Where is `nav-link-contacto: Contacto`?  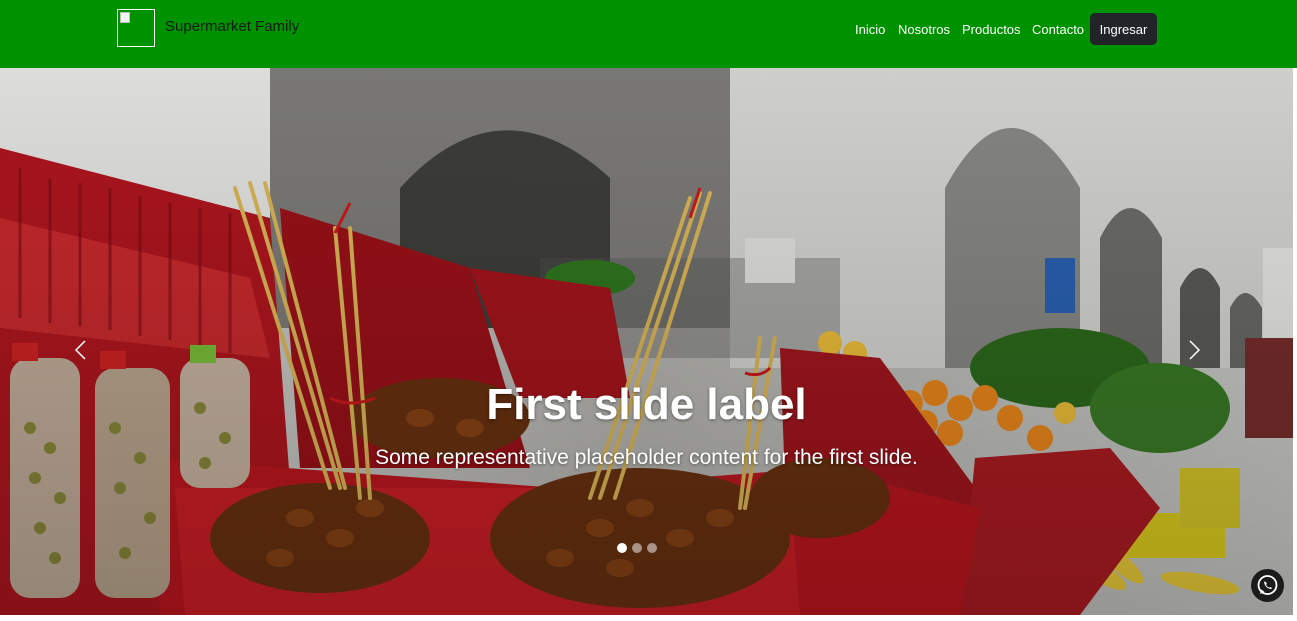
nav-link-contacto: Contacto is located at coordinates (1058, 29).